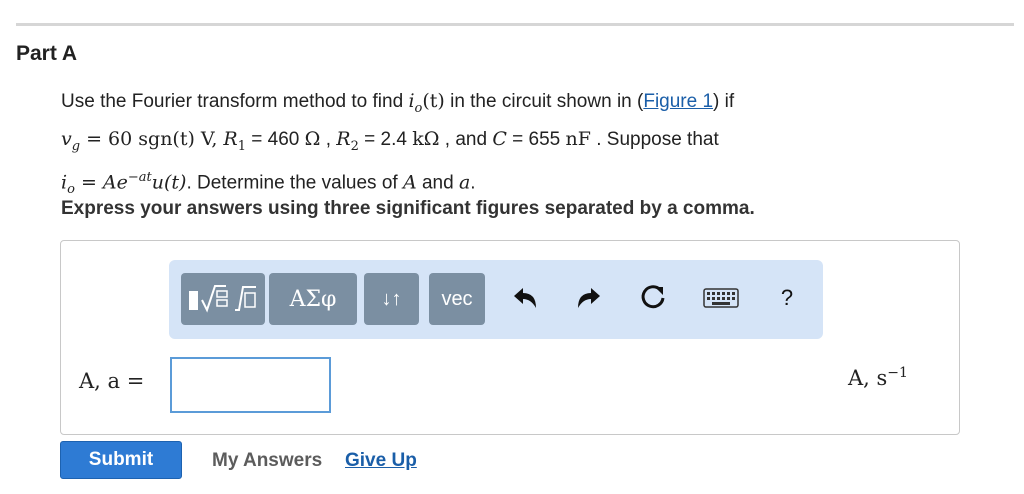  Describe the element at coordinates (313, 299) in the screenshot. I see `greek-symbols-button: ΑΣφ` at that location.